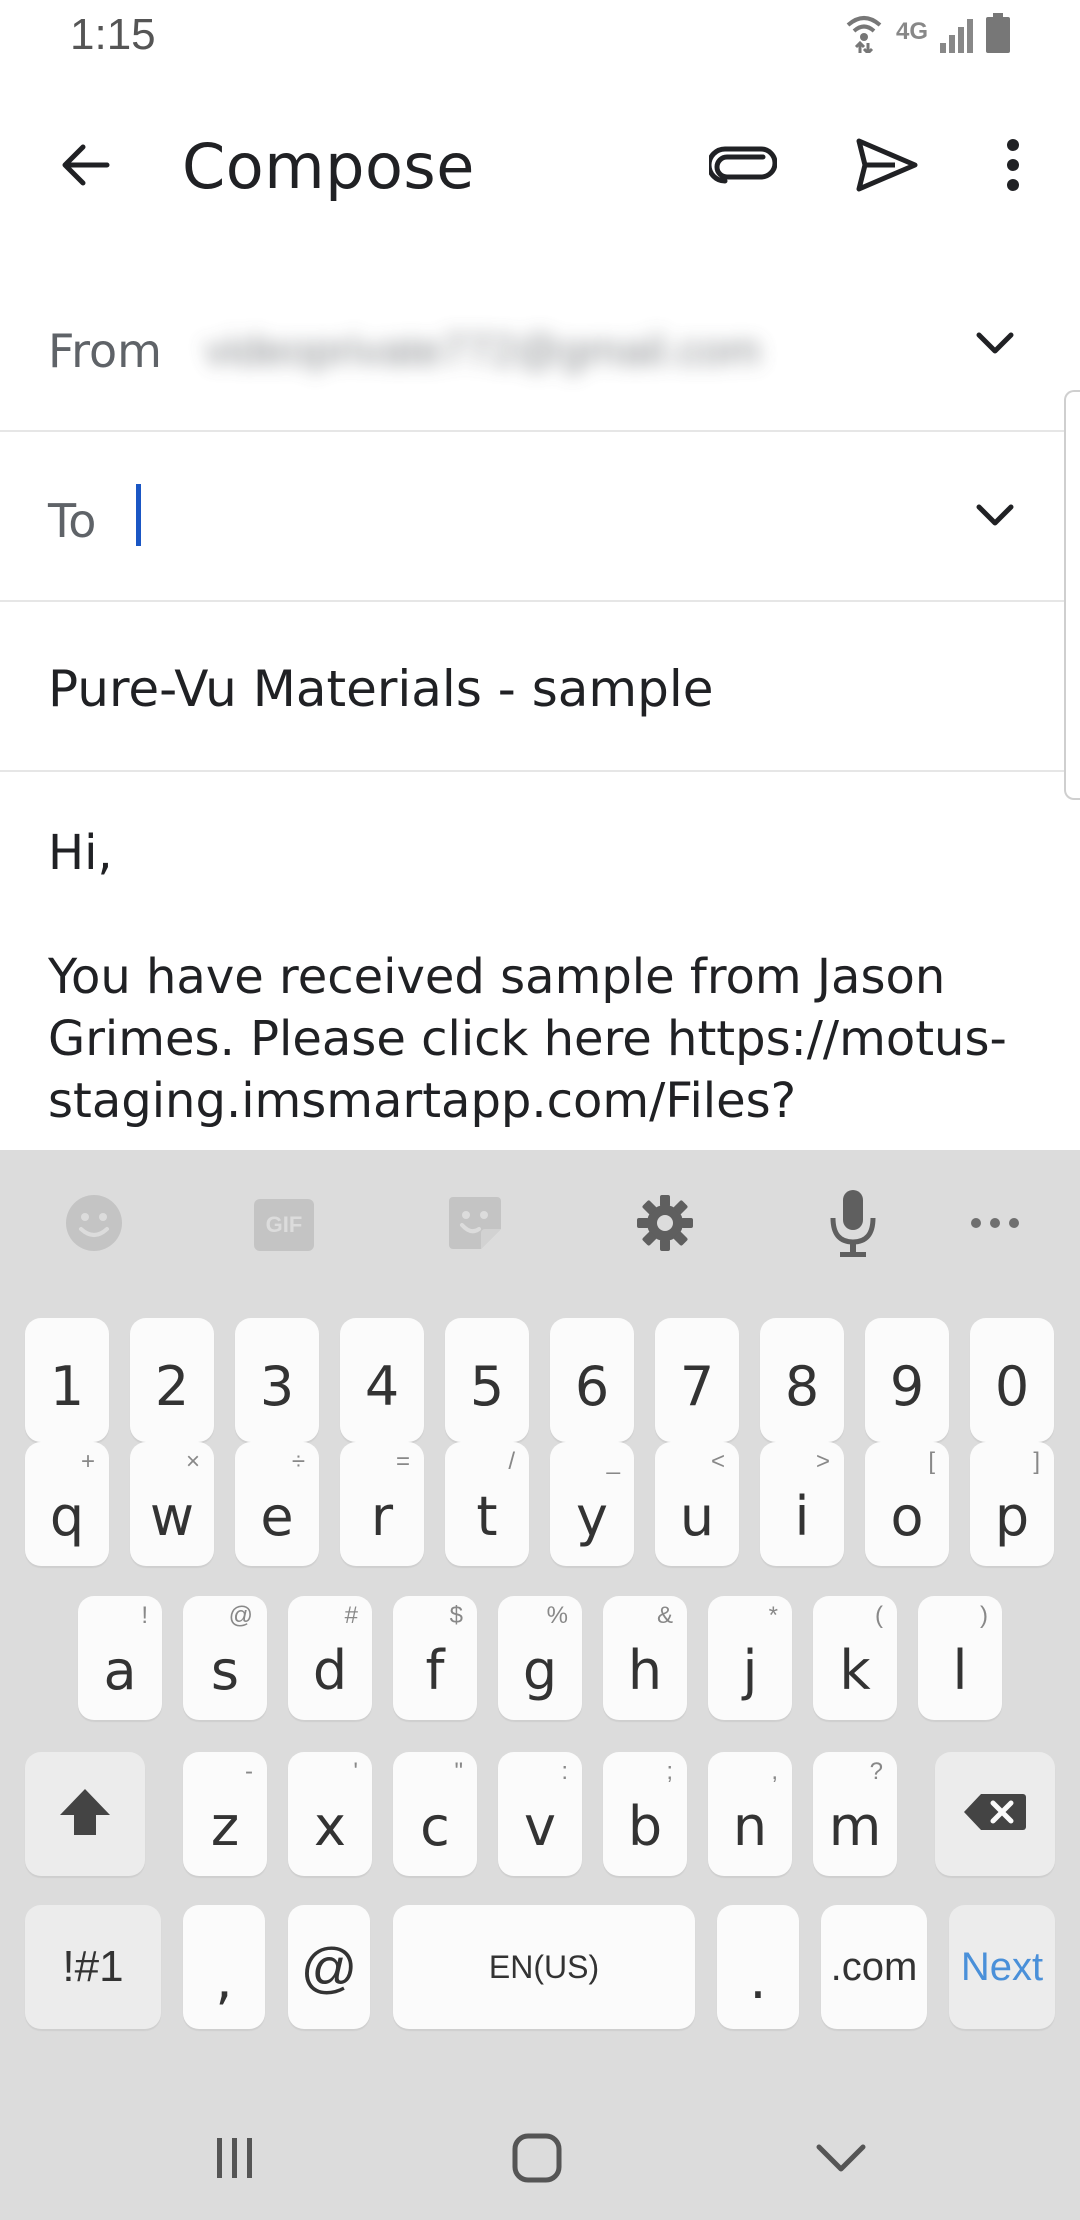 The image size is (1080, 2220). What do you see at coordinates (557, 1615) in the screenshot?
I see `key-hint-label: %` at bounding box center [557, 1615].